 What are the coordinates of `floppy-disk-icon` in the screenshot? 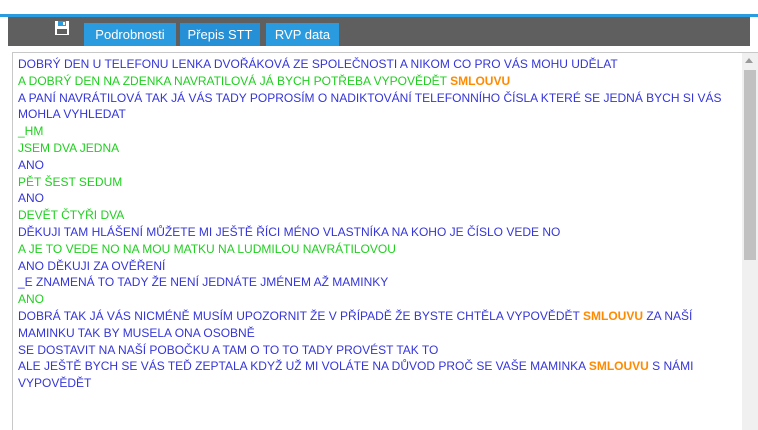 It's located at (62, 28).